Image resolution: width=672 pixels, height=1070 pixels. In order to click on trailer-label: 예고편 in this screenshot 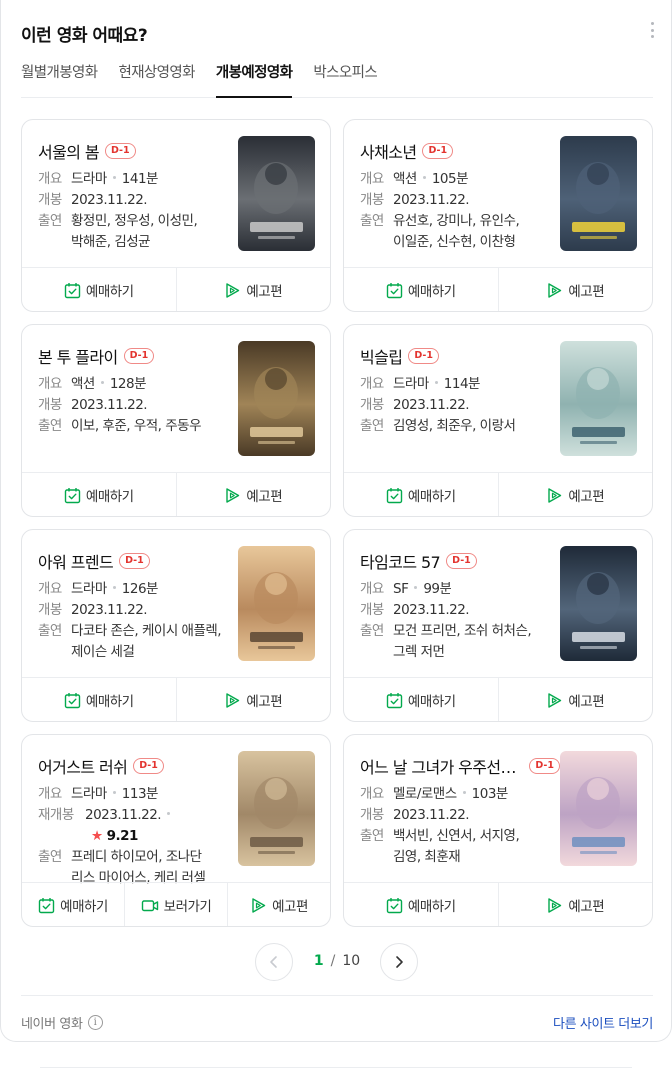, I will do `click(586, 907)`.